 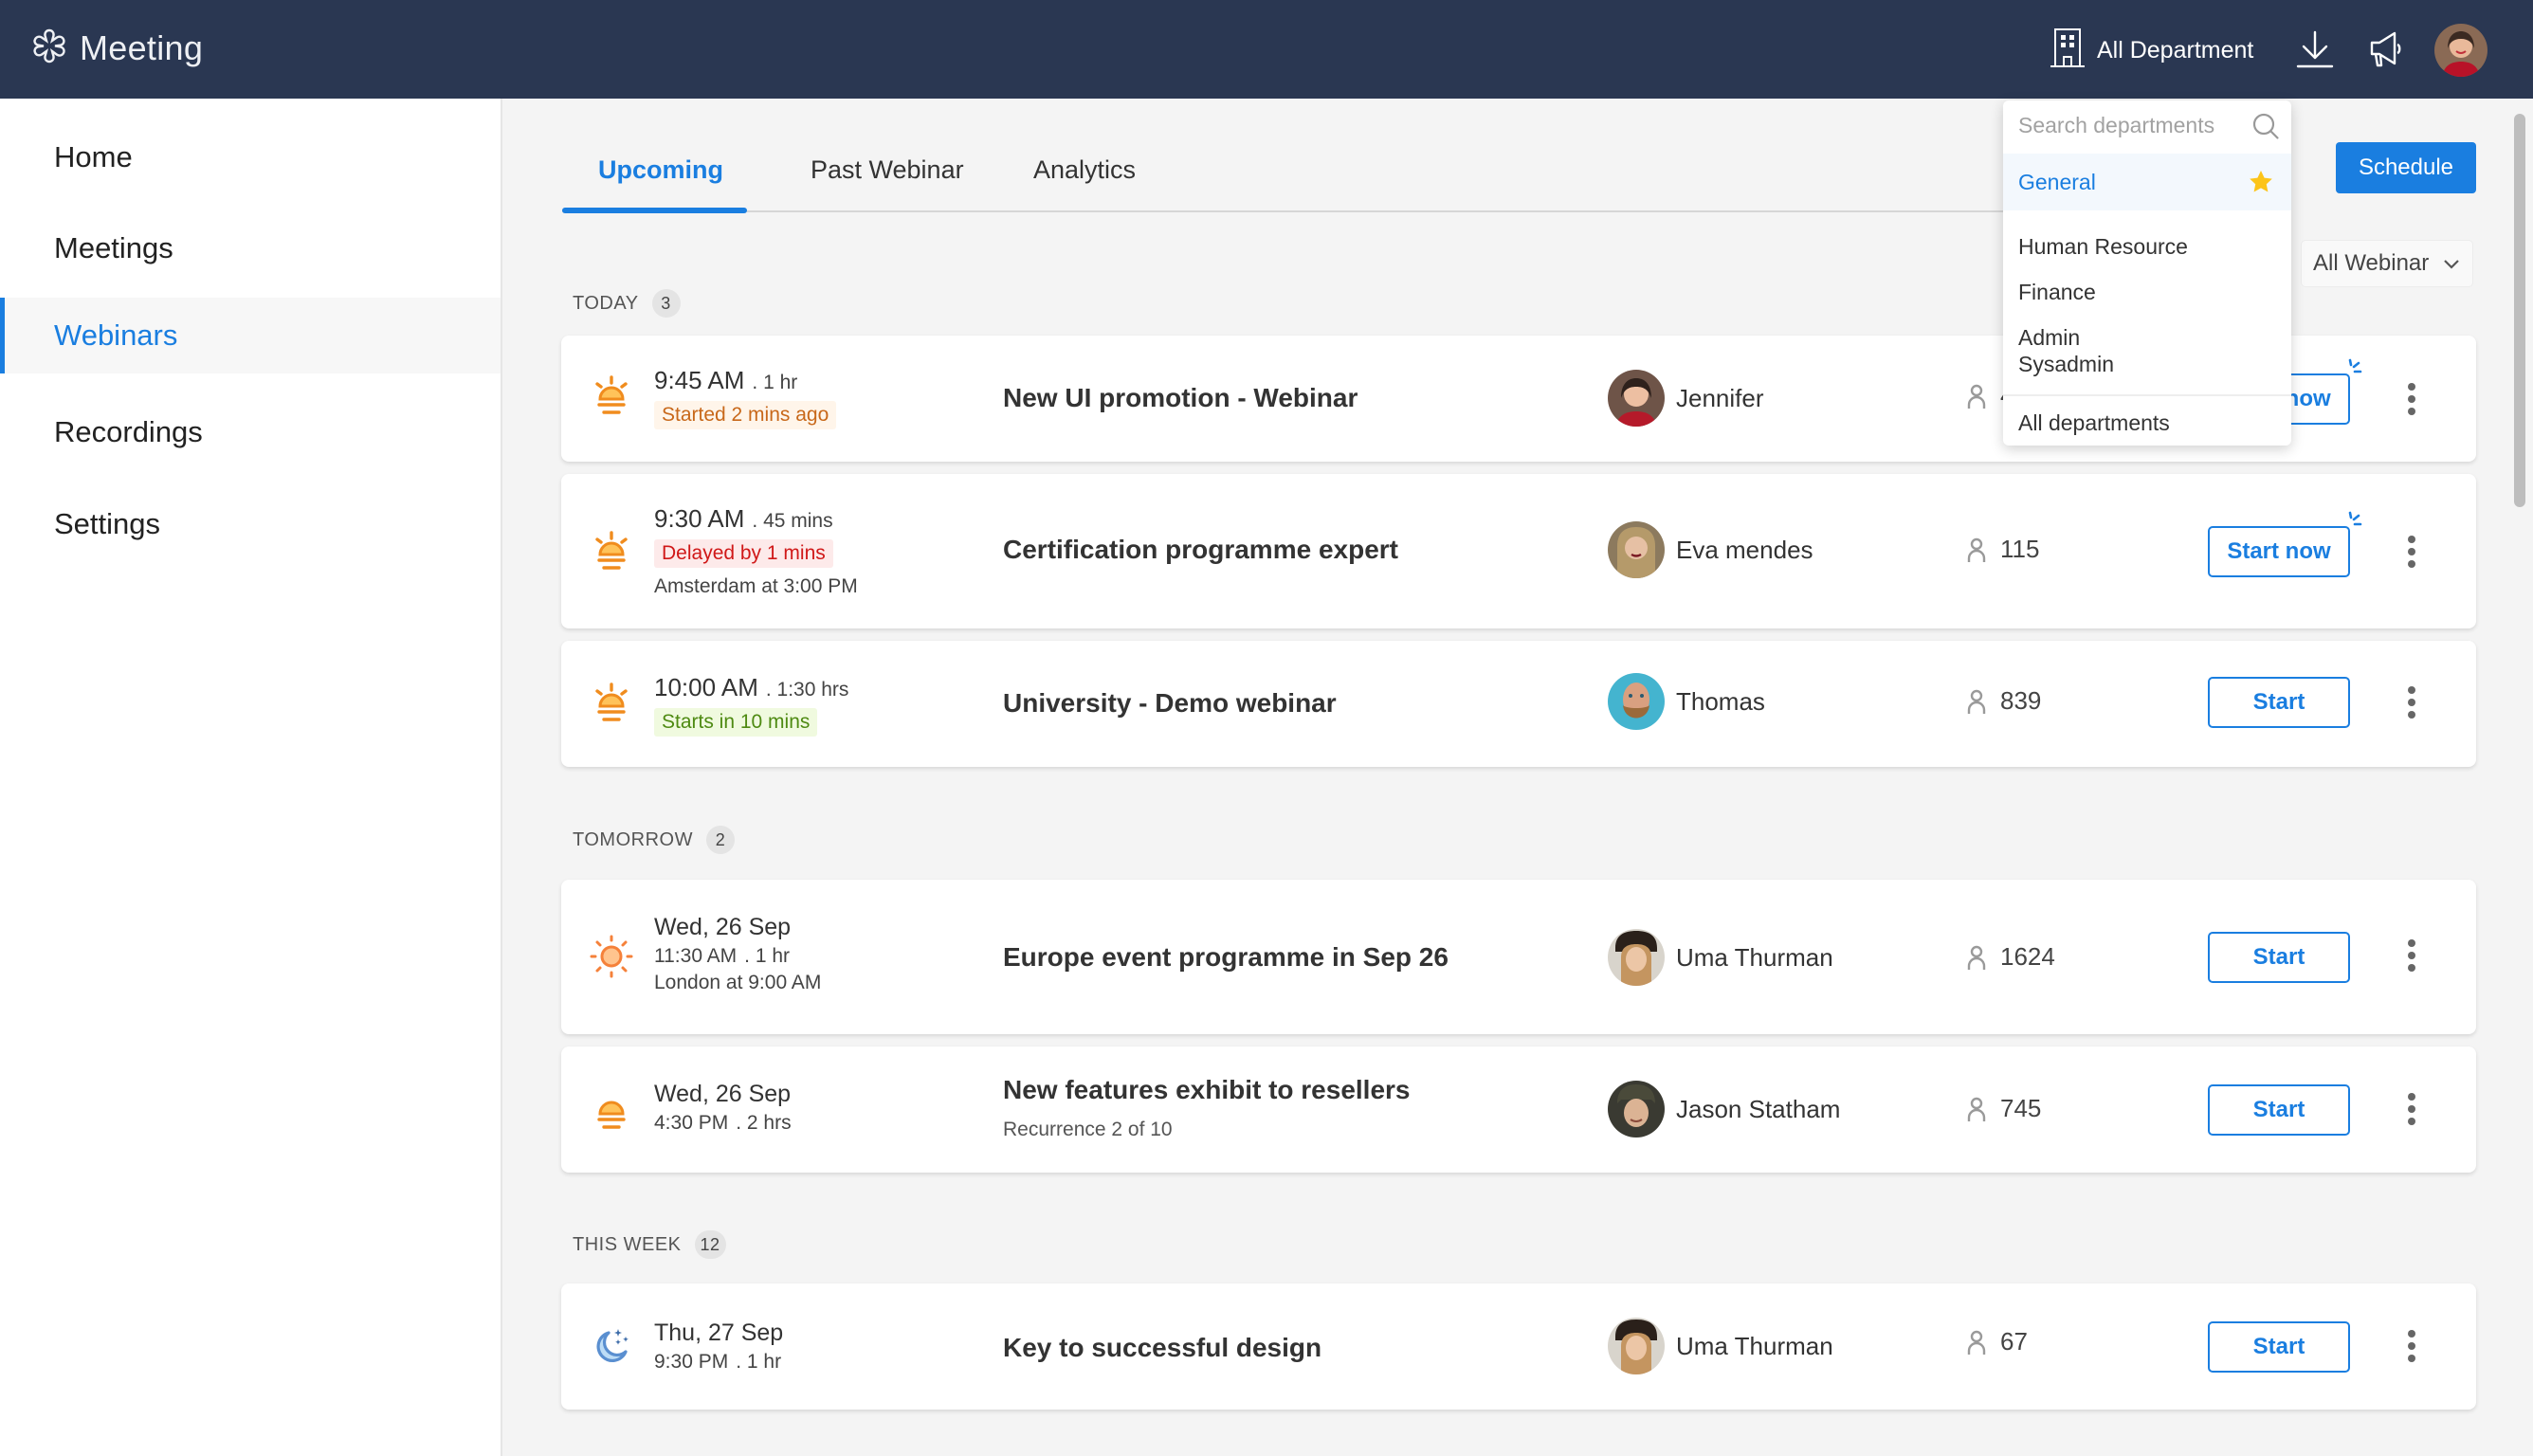 I want to click on tab-analytics: Analytics, so click(x=1084, y=182).